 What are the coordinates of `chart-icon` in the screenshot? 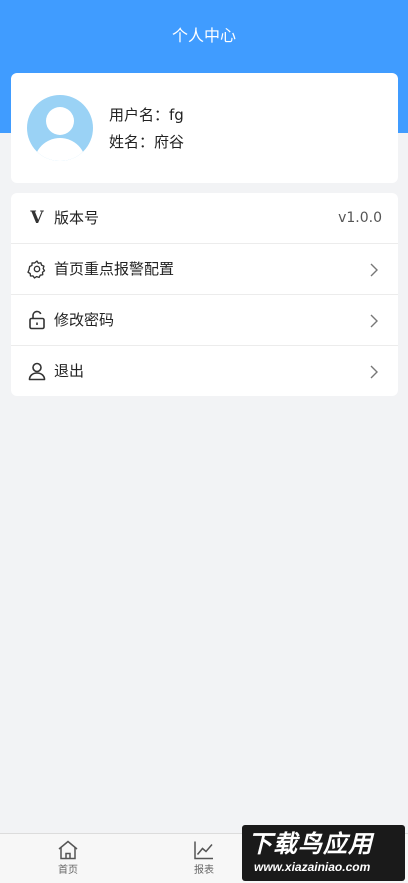 It's located at (203, 850).